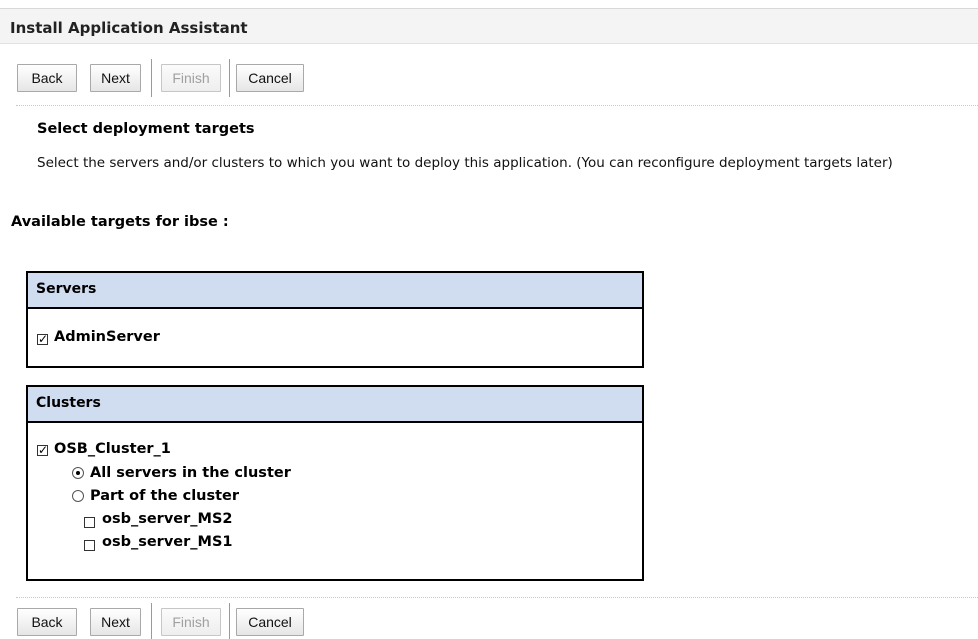 The image size is (978, 639). Describe the element at coordinates (120, 222) in the screenshot. I see `available-targets-label: Available targets for ibse :` at that location.